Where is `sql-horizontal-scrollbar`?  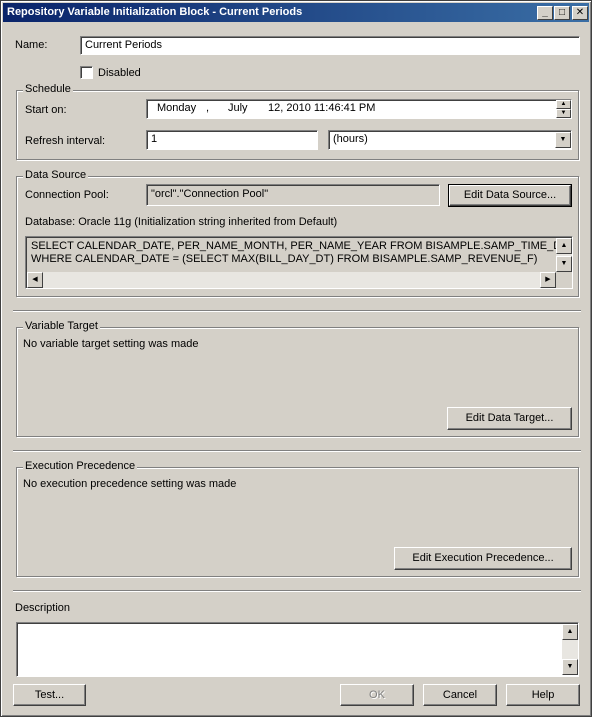 sql-horizontal-scrollbar is located at coordinates (291, 280).